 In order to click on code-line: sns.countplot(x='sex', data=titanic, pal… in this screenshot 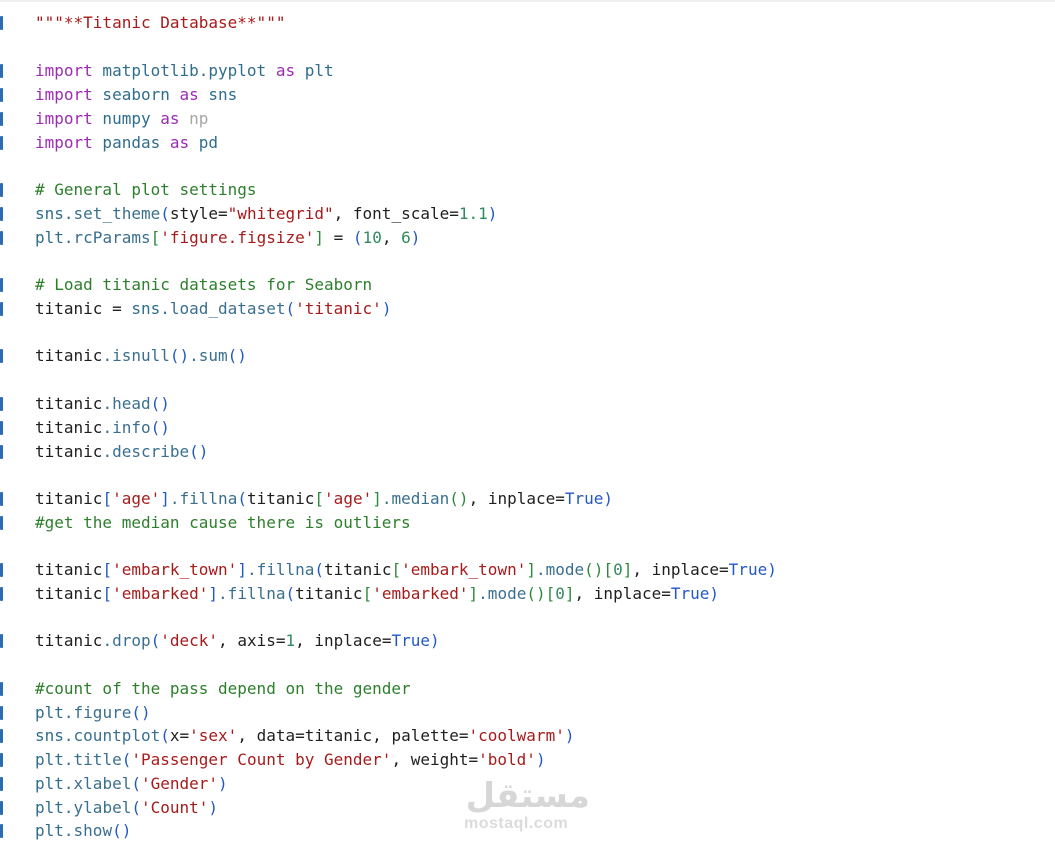, I will do `click(304, 736)`.